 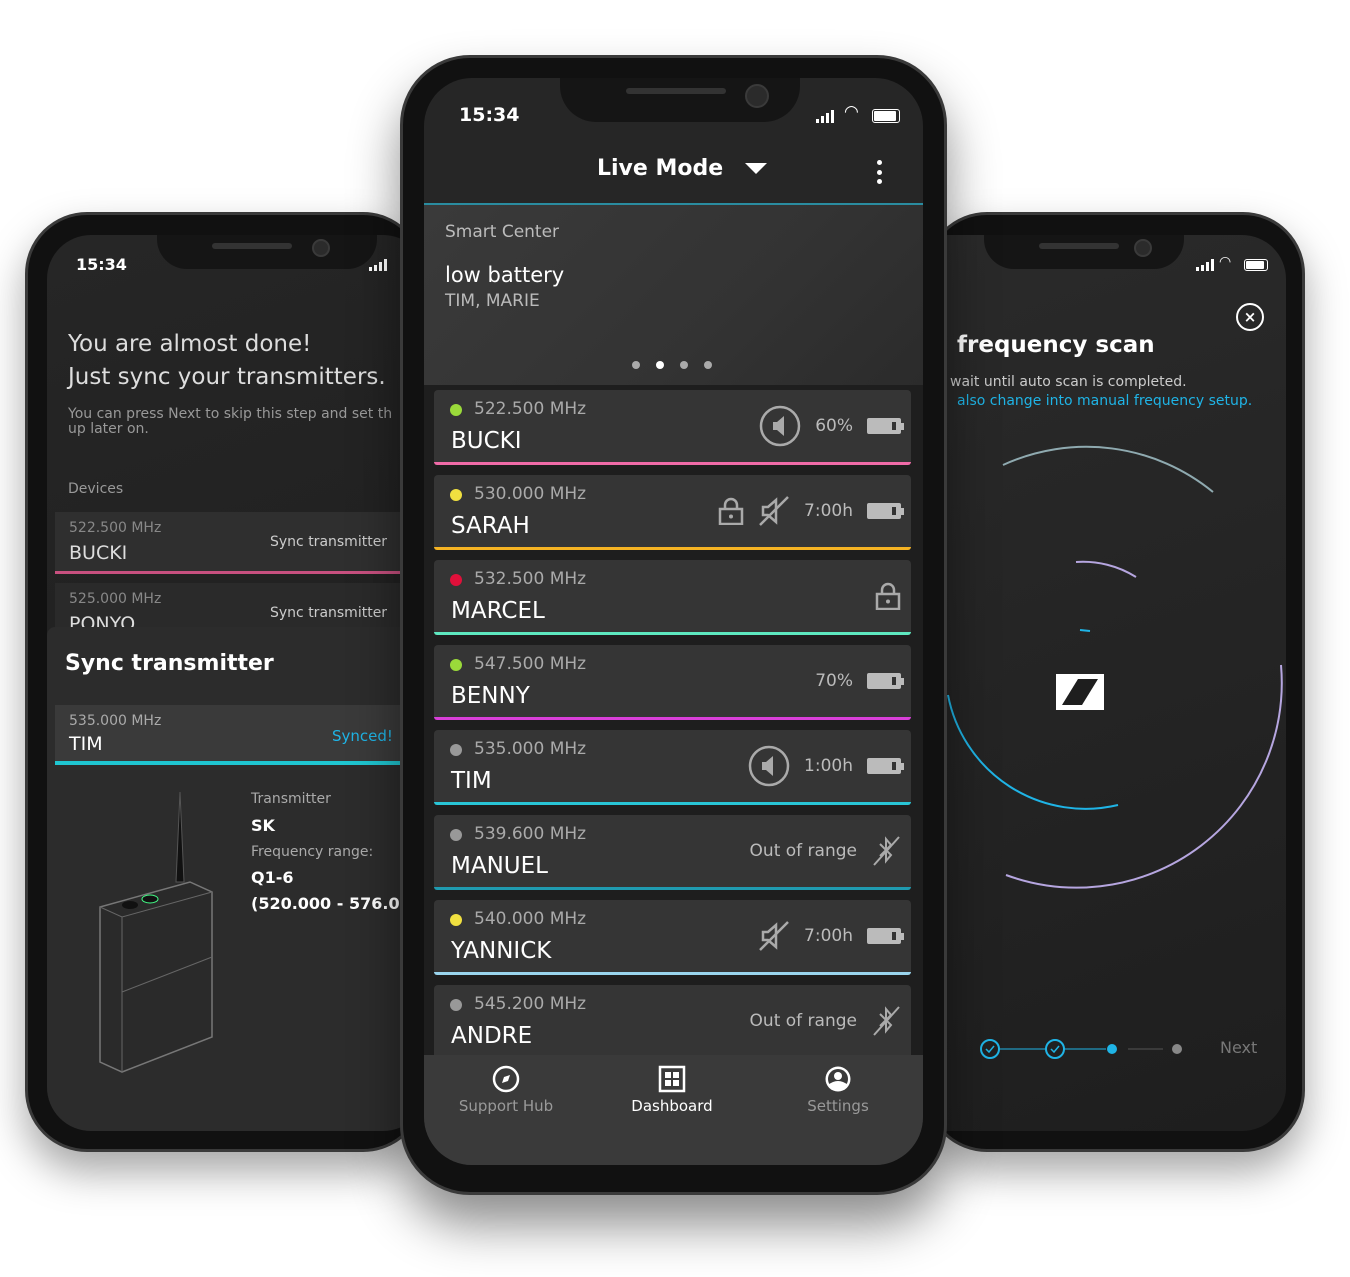 I want to click on transmitter-value: SK, so click(x=263, y=825).